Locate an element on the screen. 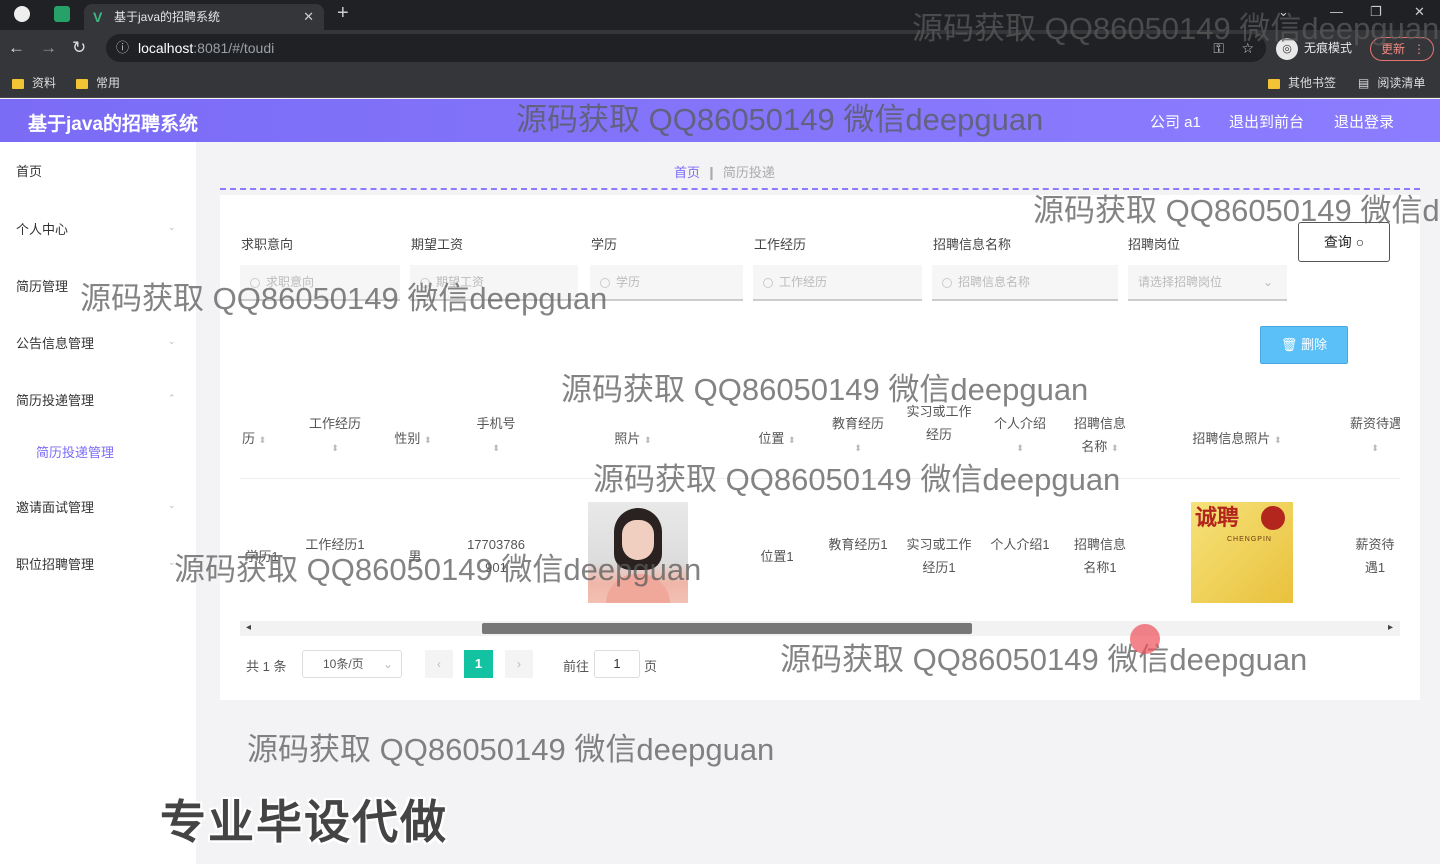 Image resolution: width=1440 pixels, height=864 pixels. filter-label-position: 招聘岗位 is located at coordinates (1154, 244).